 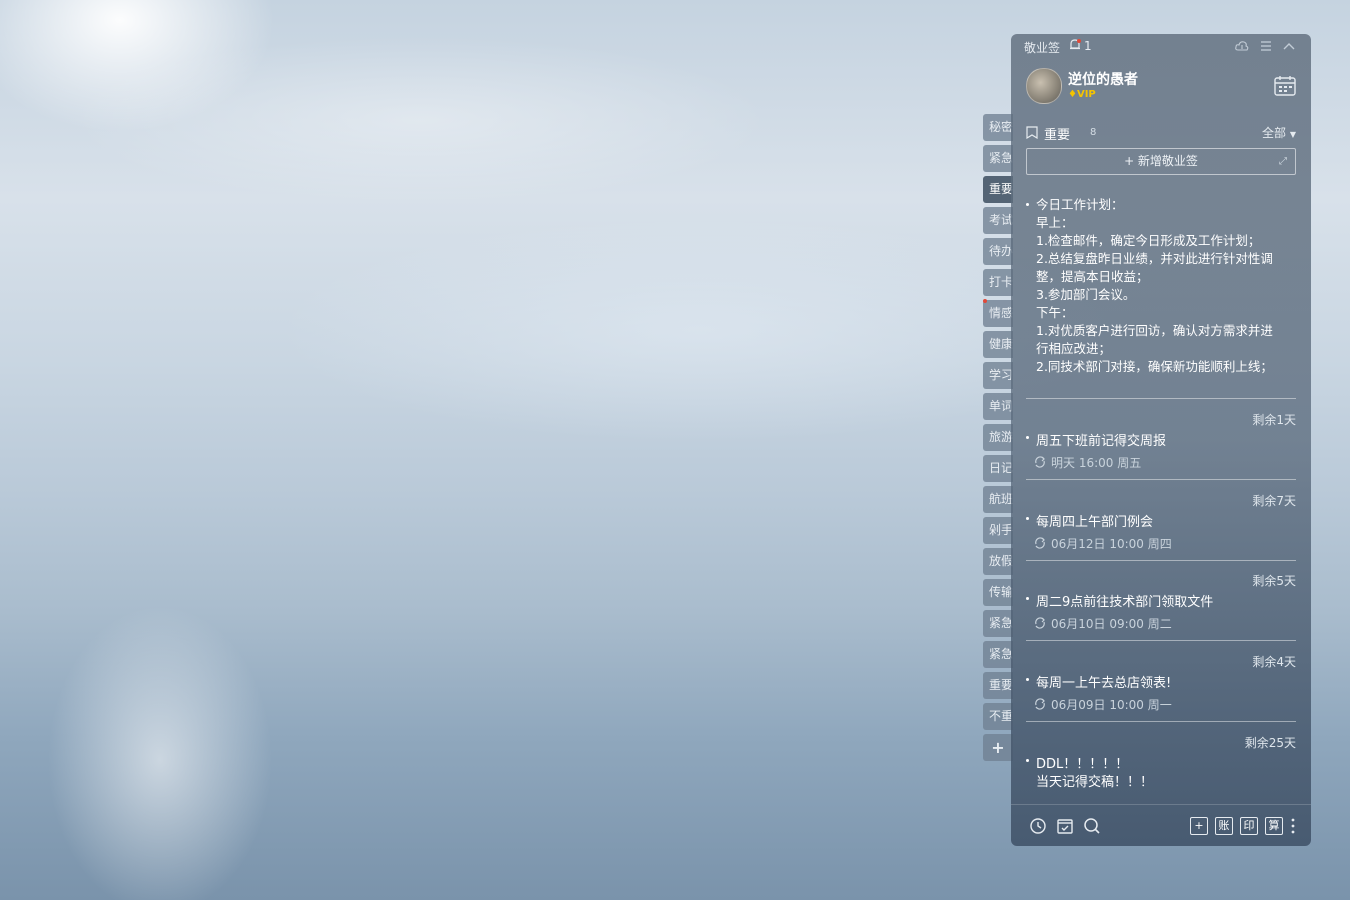 What do you see at coordinates (1274, 662) in the screenshot?
I see `remaining-days: 剩余4天` at bounding box center [1274, 662].